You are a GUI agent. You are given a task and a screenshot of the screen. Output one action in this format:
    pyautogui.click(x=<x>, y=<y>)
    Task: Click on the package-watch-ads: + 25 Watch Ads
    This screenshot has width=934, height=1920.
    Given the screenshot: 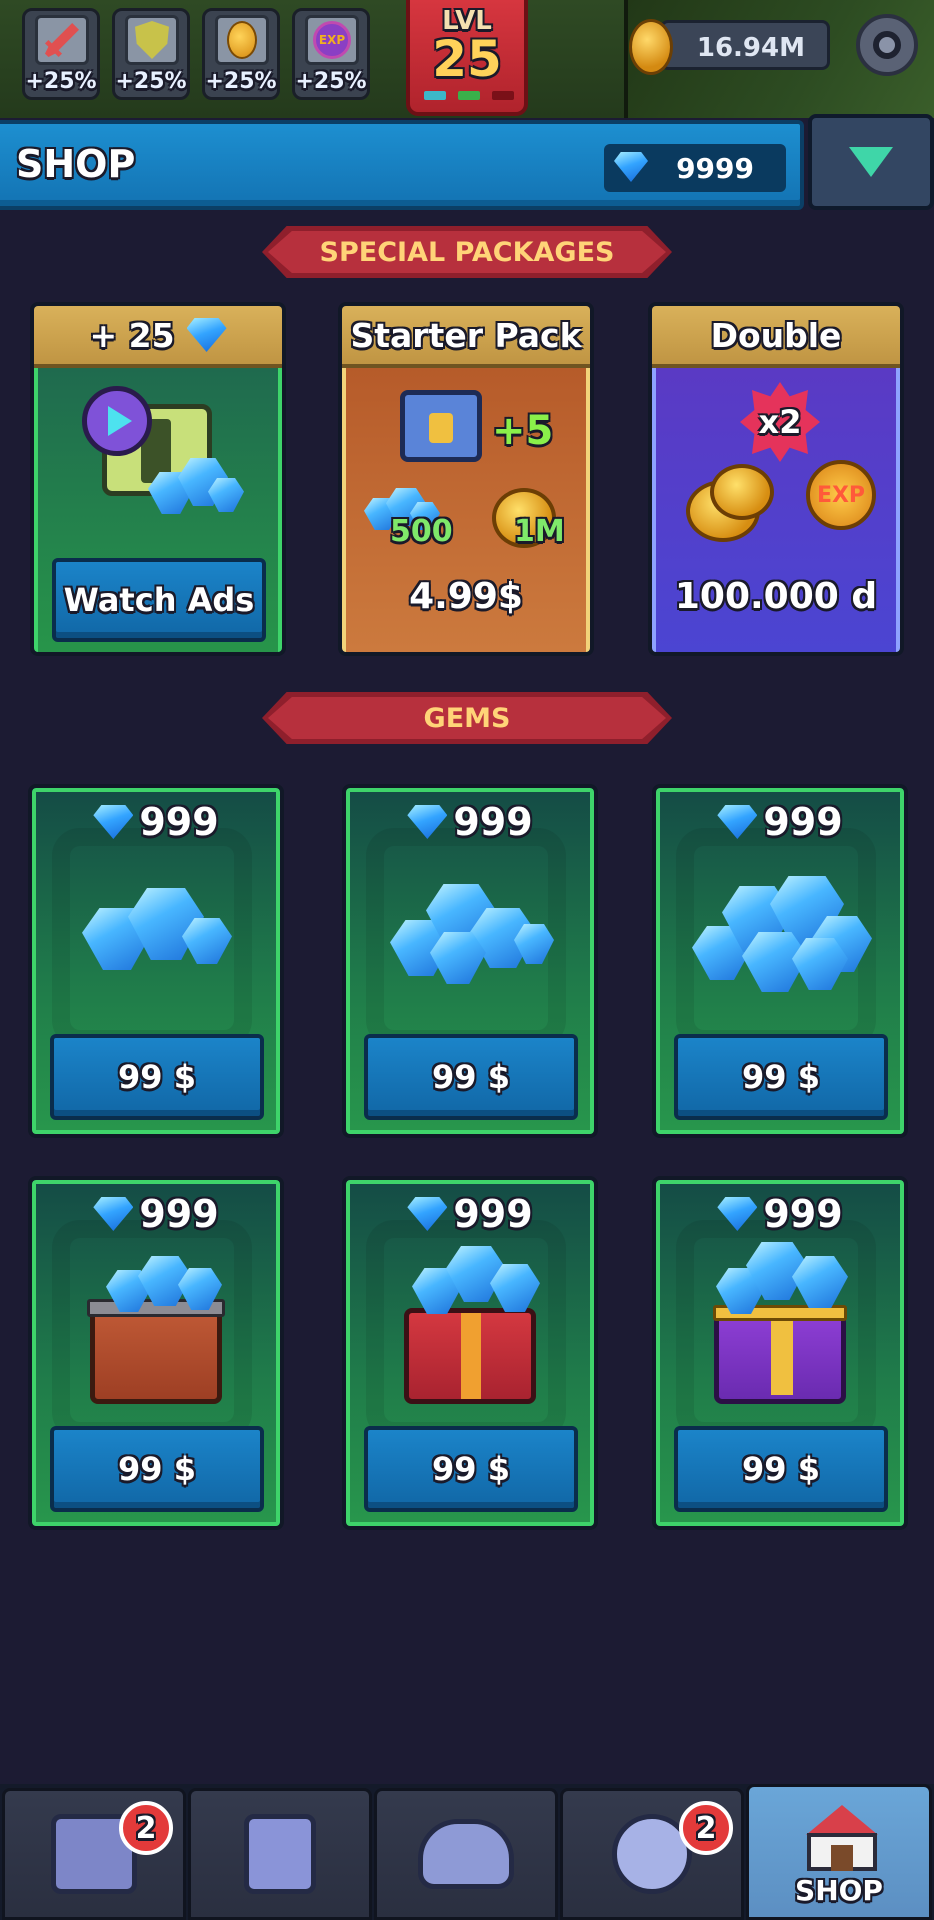 What is the action you would take?
    pyautogui.click(x=158, y=479)
    